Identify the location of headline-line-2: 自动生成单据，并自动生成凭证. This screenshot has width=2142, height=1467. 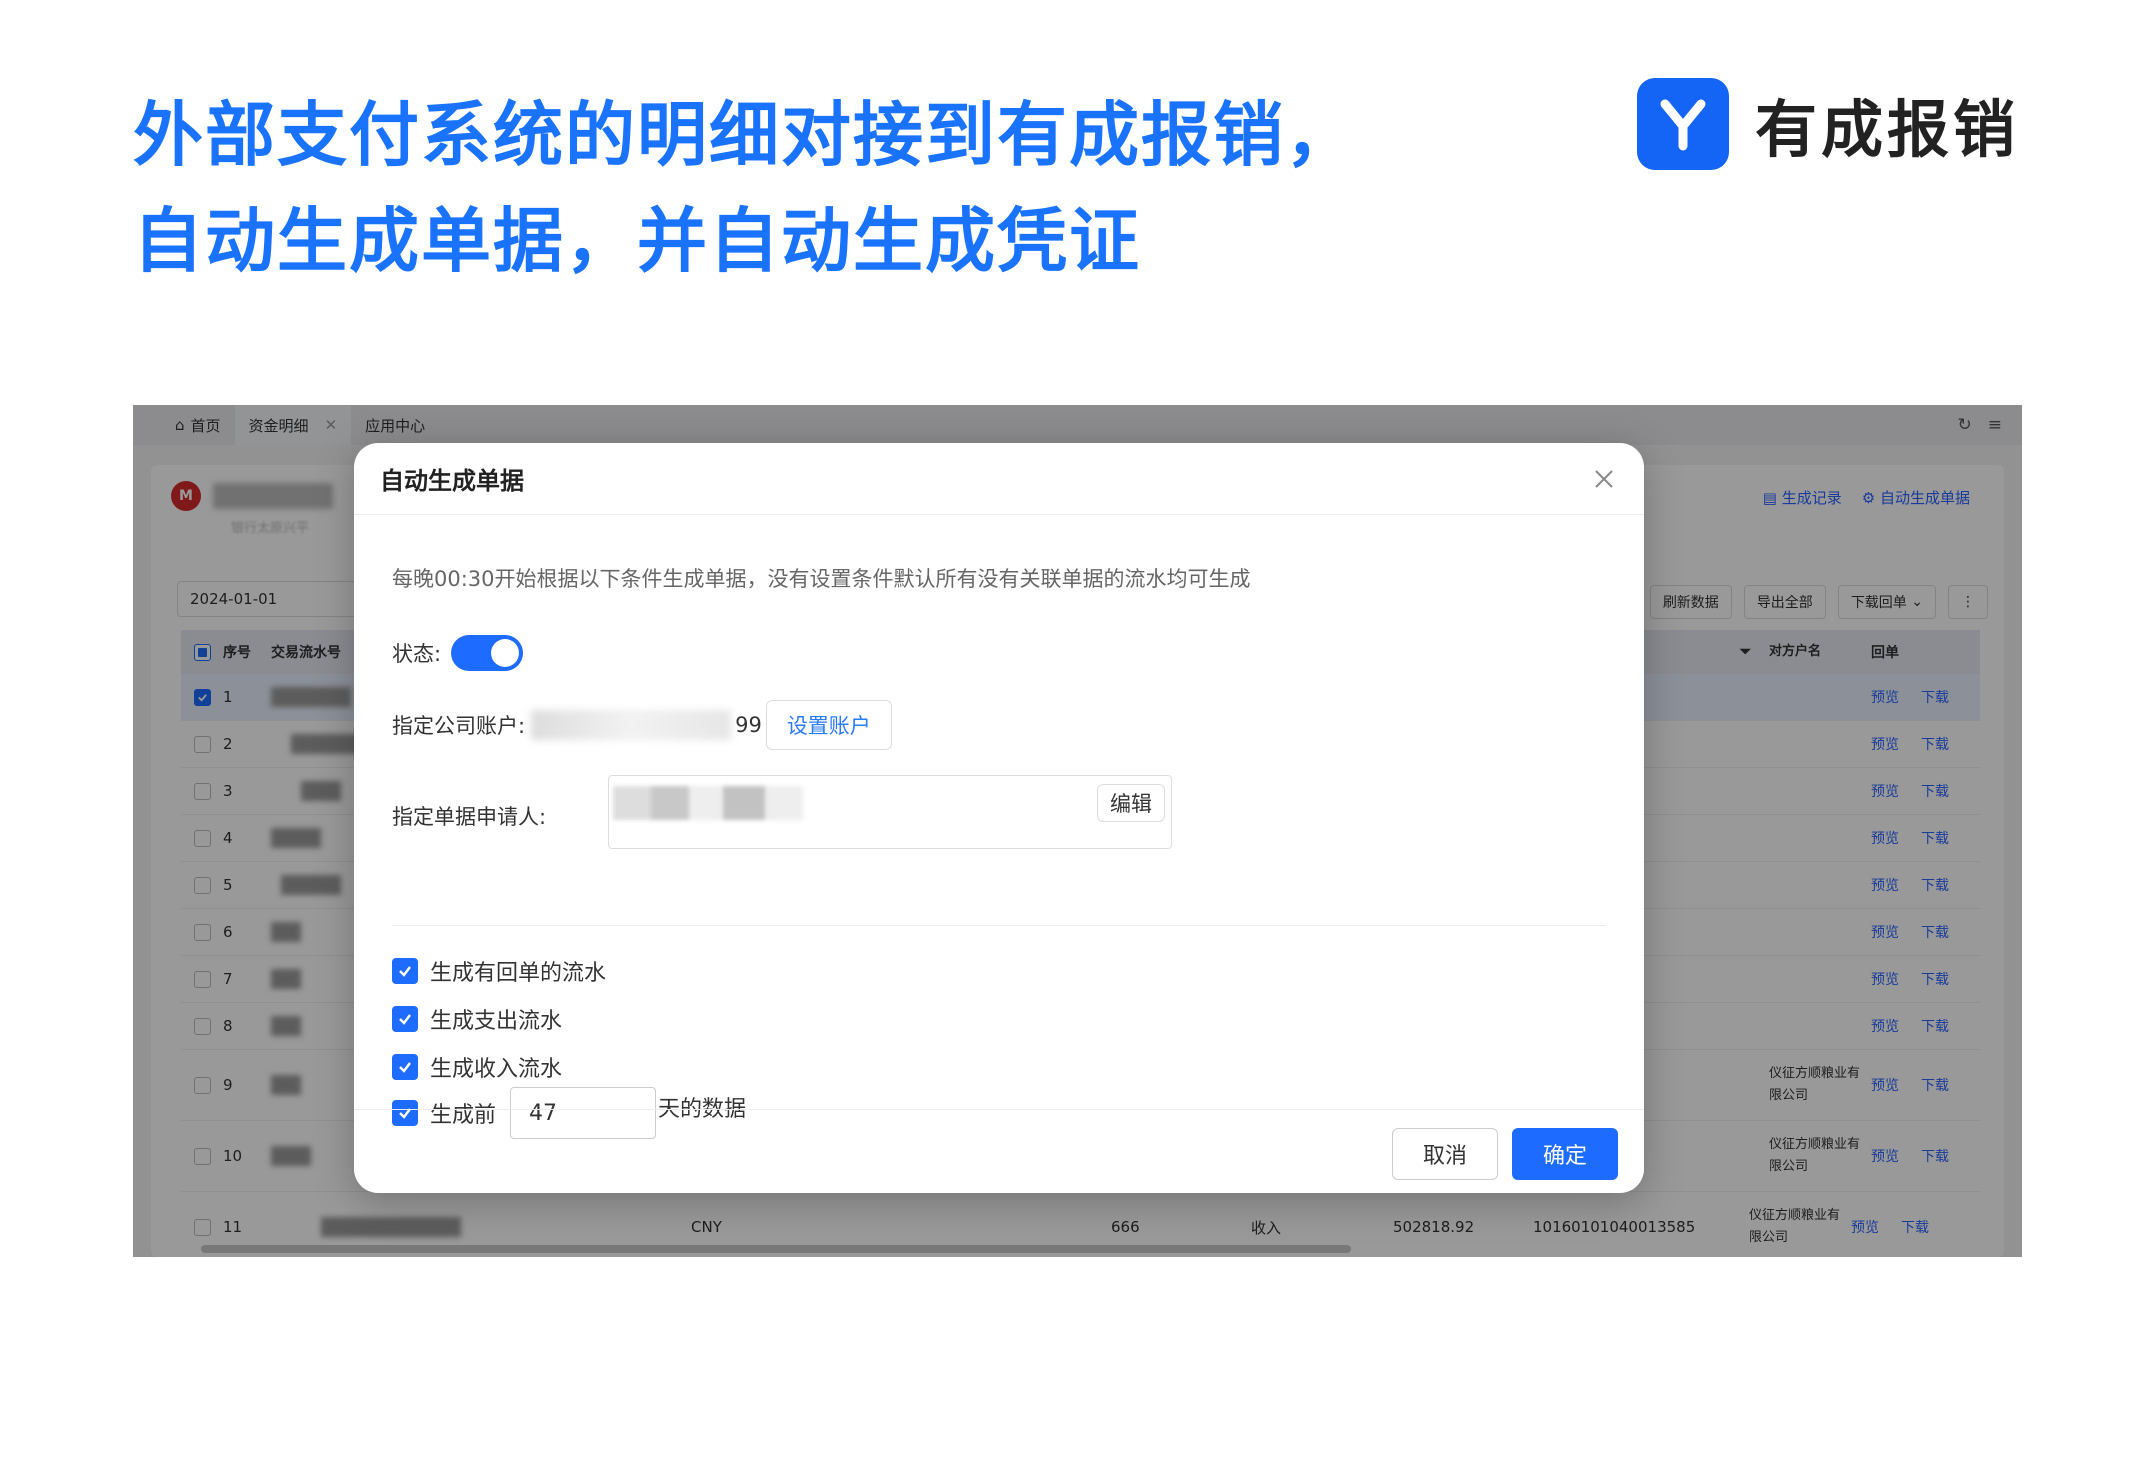
(637, 241).